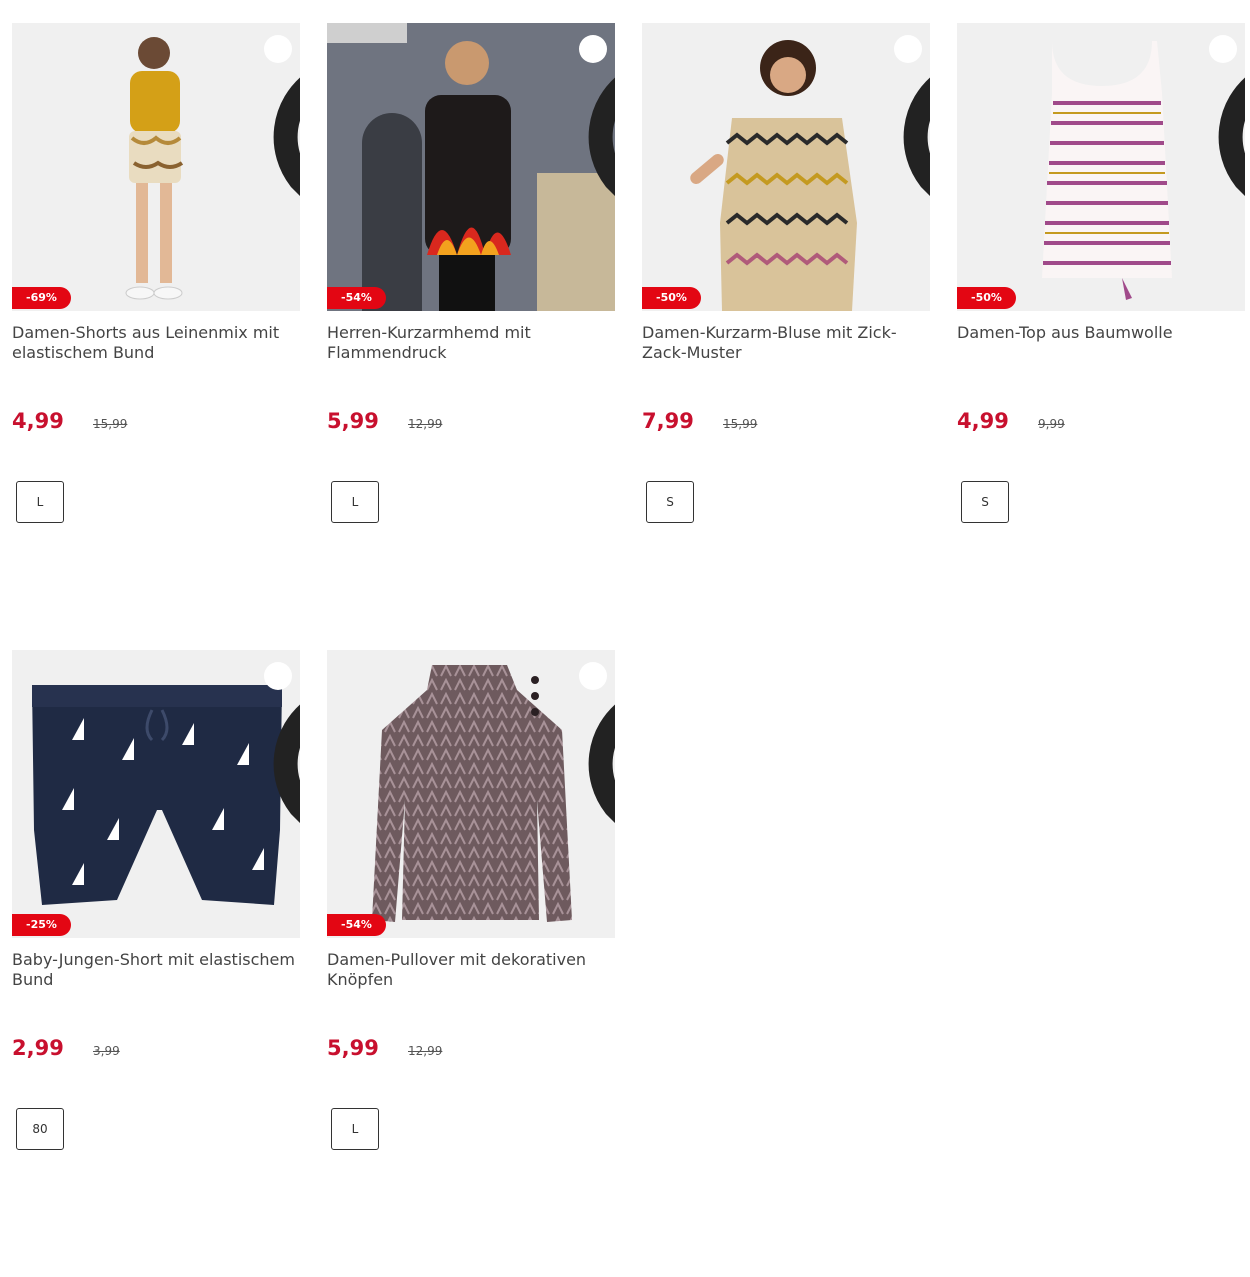 The image size is (1250, 1277). Describe the element at coordinates (1101, 363) in the screenshot. I see `product-title: Damen-Top aus Baumwolle` at that location.